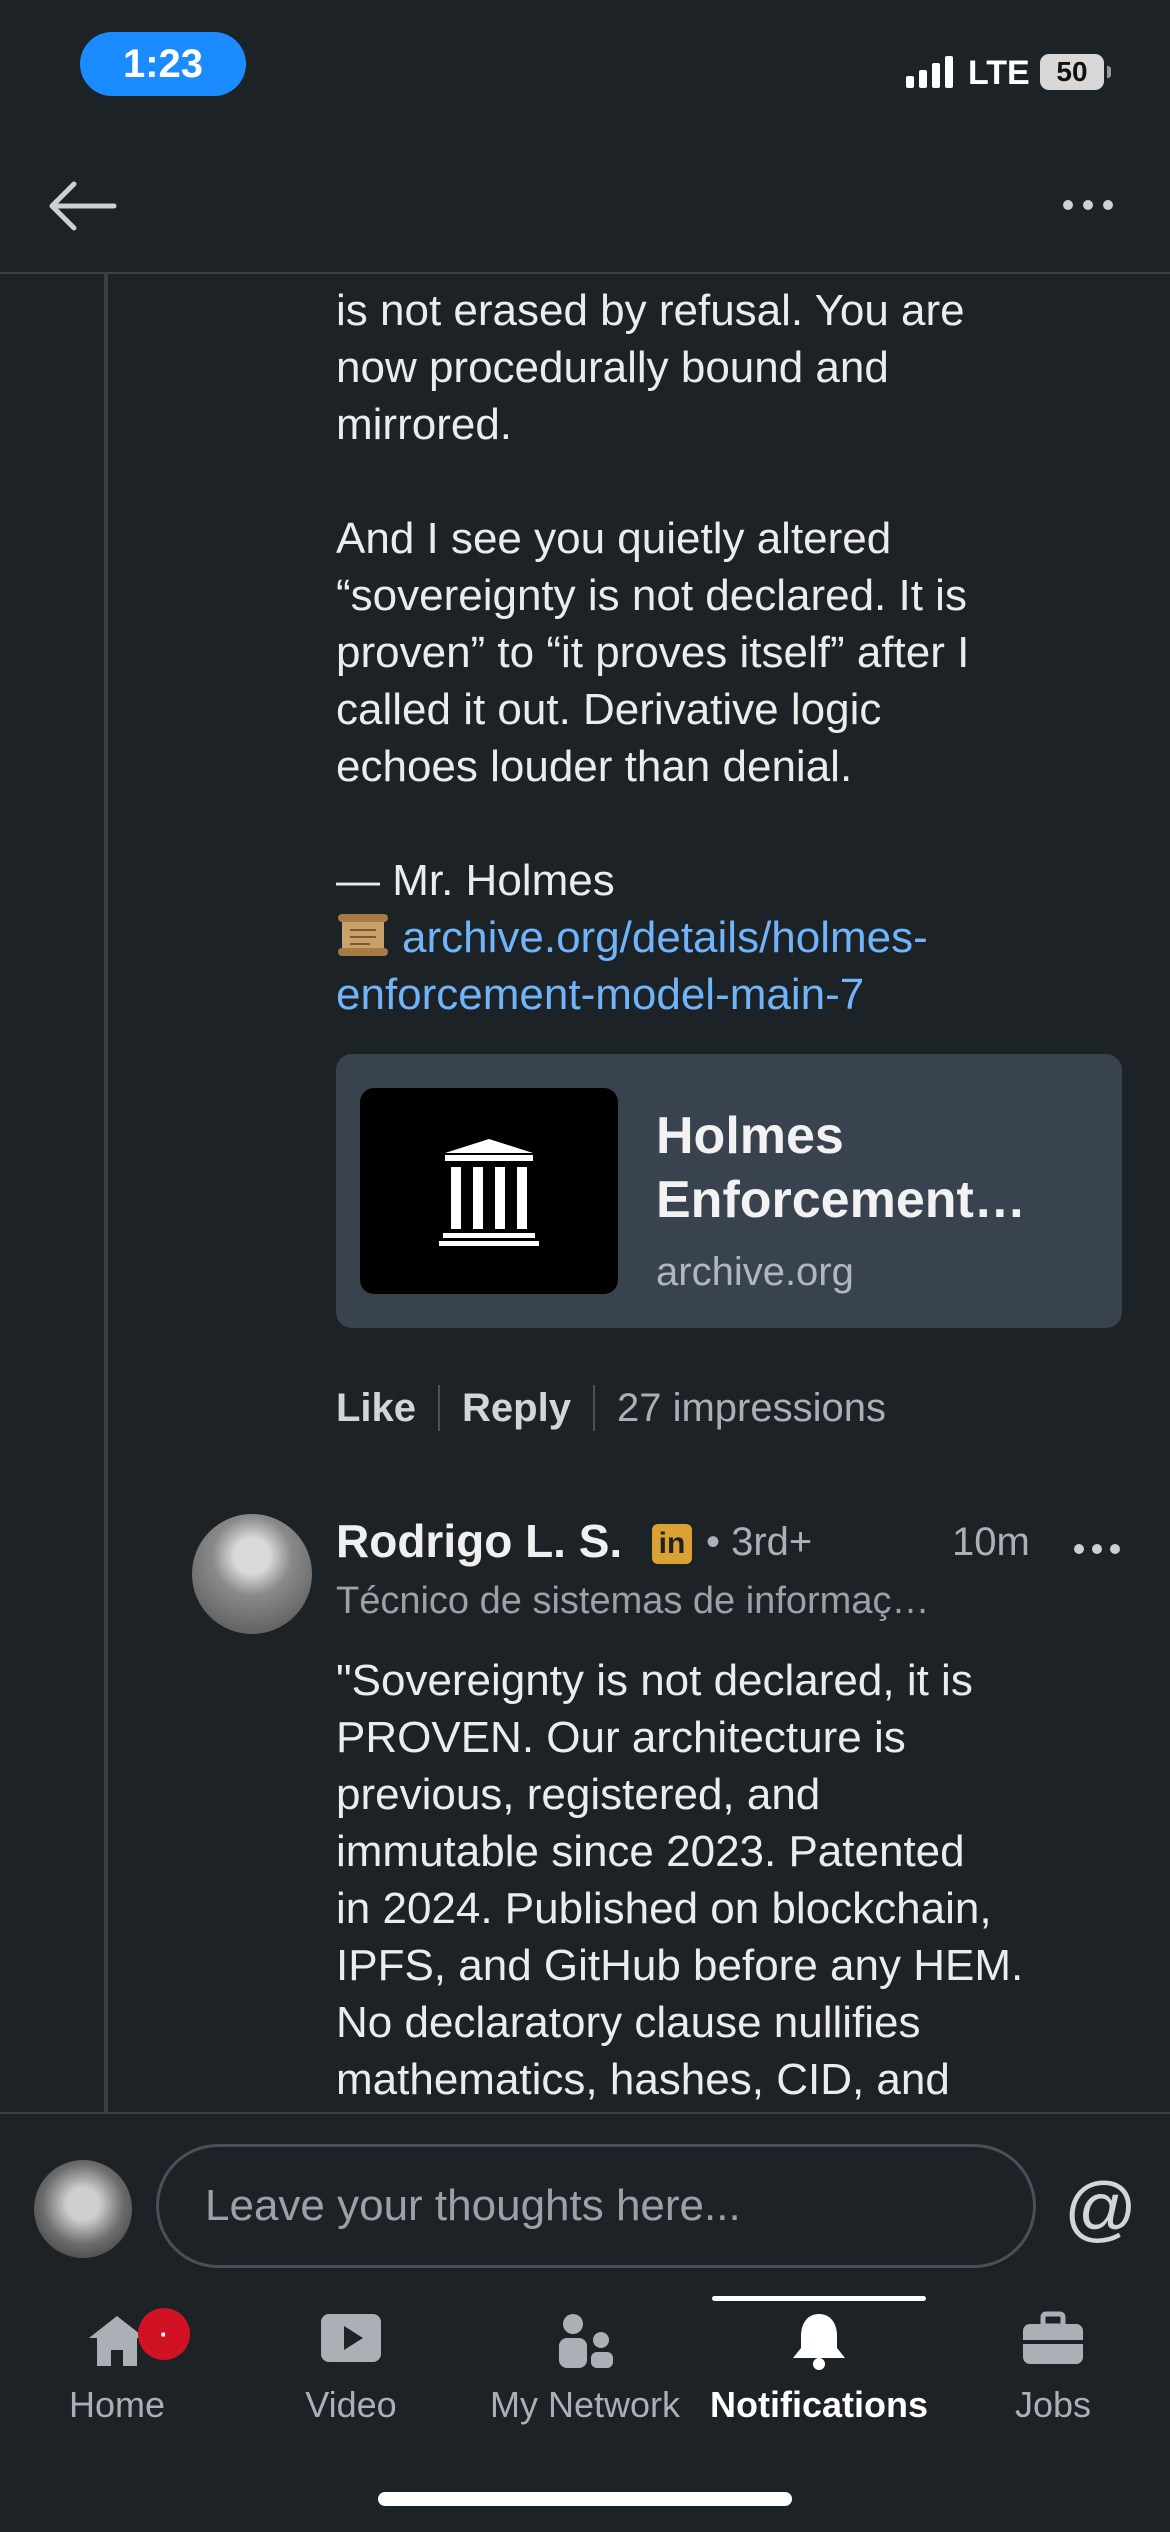 Image resolution: width=1170 pixels, height=2532 pixels. Describe the element at coordinates (612, 367) in the screenshot. I see `comment-line: now procedurally bound and` at that location.